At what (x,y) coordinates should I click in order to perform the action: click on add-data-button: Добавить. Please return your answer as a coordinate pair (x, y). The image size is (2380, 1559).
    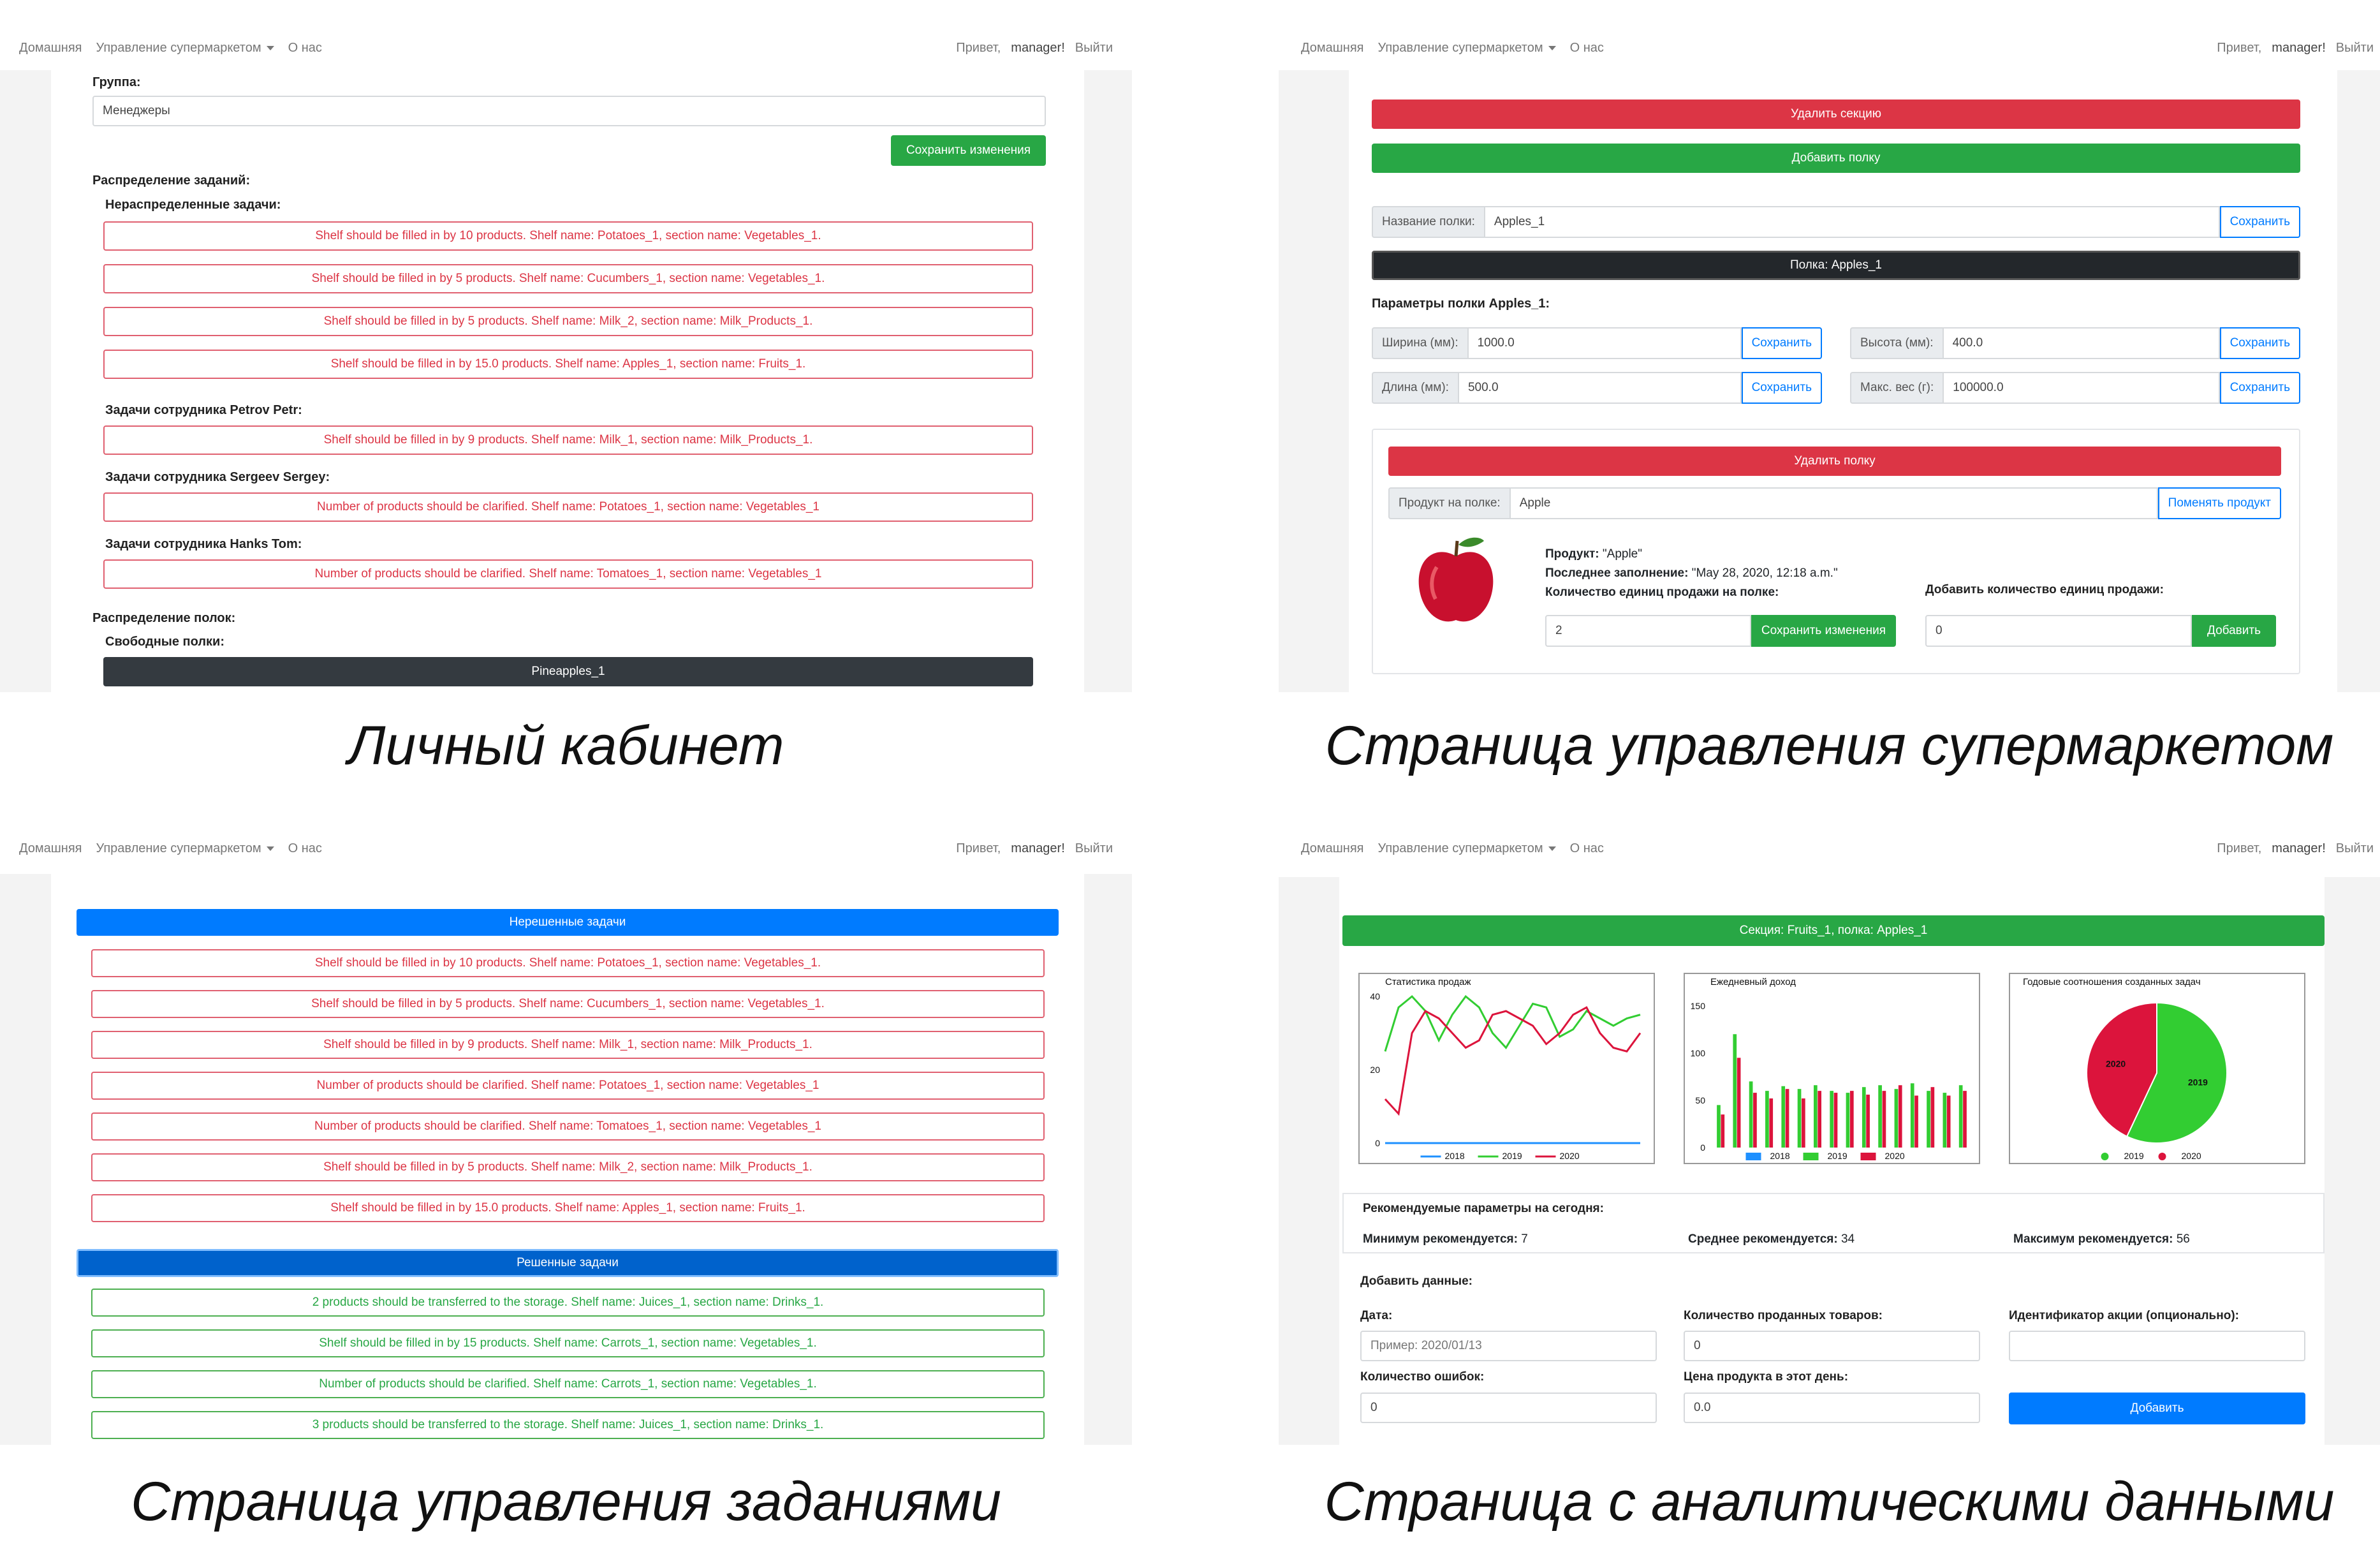
    Looking at the image, I should click on (2157, 1409).